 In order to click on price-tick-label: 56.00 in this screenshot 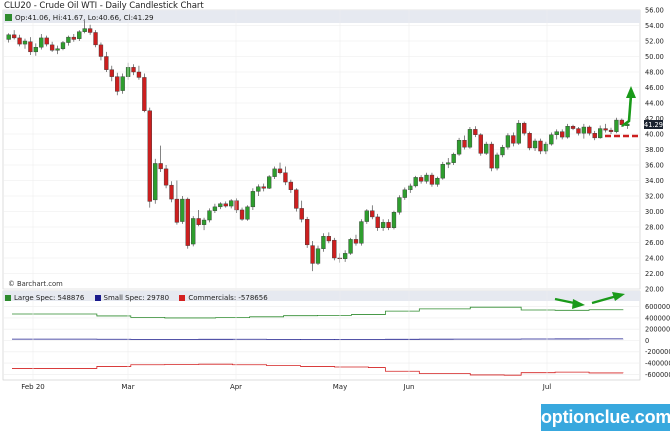, I will do `click(654, 10)`.